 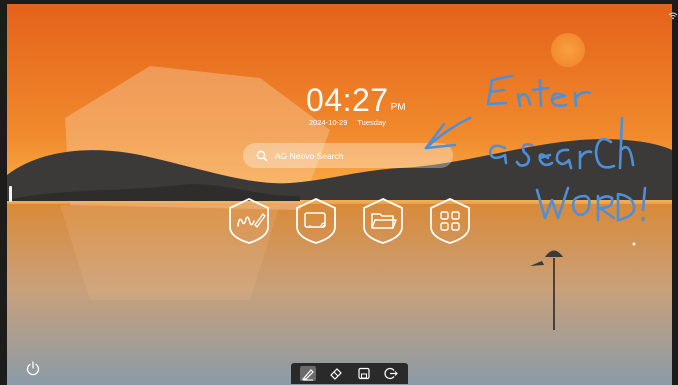 What do you see at coordinates (339, 2) in the screenshot?
I see `top-bezel` at bounding box center [339, 2].